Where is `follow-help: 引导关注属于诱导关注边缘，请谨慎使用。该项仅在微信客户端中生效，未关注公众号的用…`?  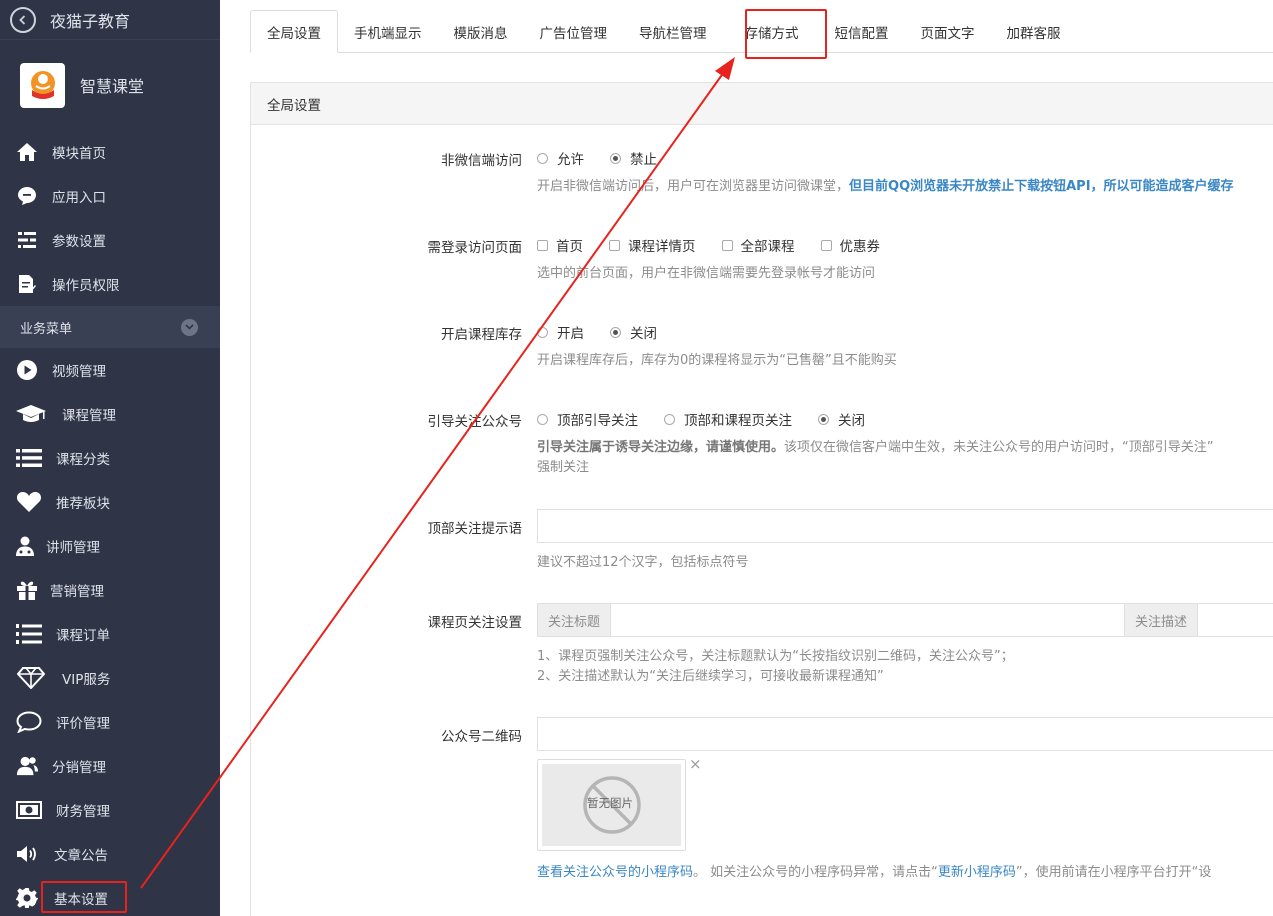 follow-help: 引导关注属于诱导关注边缘，请谨慎使用。该项仅在微信客户端中生效，未关注公众号的用… is located at coordinates (875, 447).